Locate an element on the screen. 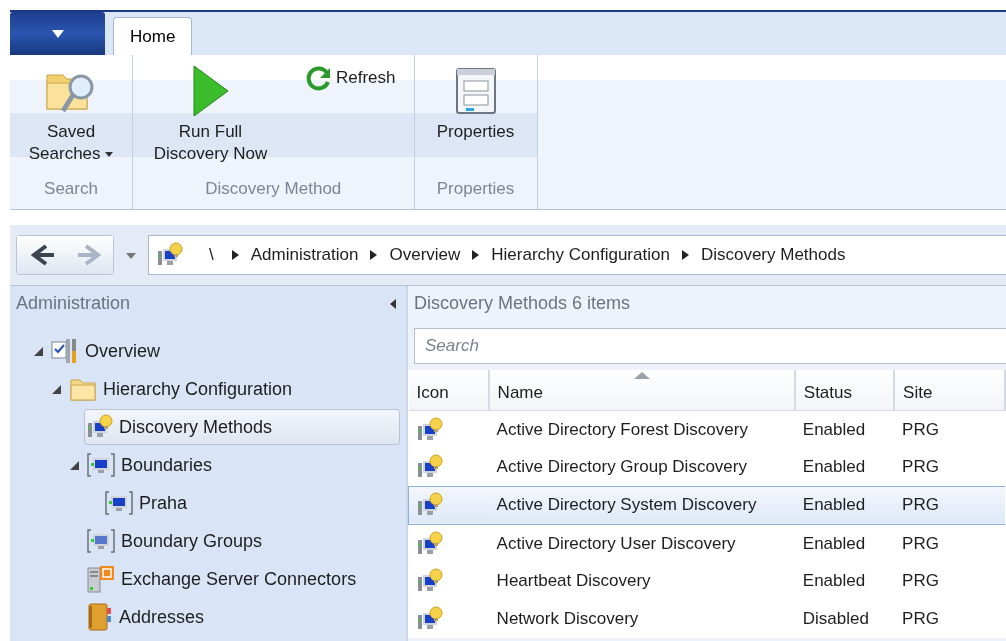 The height and width of the screenshot is (641, 1006). folder-icon is located at coordinates (83, 389).